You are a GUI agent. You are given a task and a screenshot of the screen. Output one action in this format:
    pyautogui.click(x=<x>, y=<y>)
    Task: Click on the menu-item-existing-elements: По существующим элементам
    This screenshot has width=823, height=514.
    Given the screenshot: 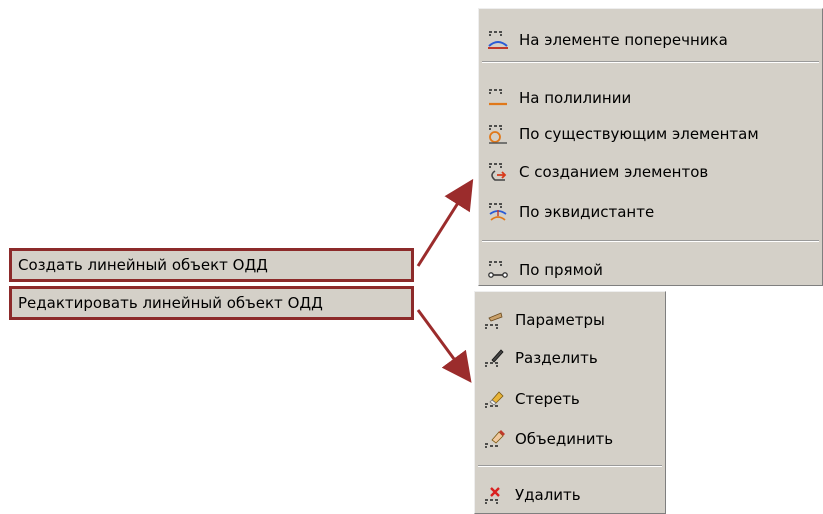 What is the action you would take?
    pyautogui.click(x=650, y=134)
    